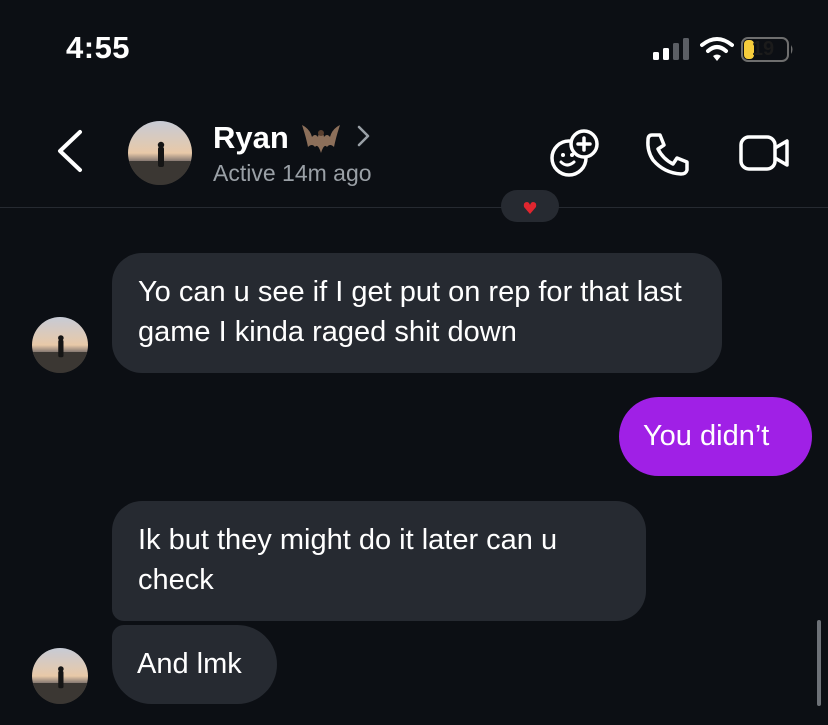 Image resolution: width=828 pixels, height=725 pixels. I want to click on chevron-left-icon, so click(70, 151).